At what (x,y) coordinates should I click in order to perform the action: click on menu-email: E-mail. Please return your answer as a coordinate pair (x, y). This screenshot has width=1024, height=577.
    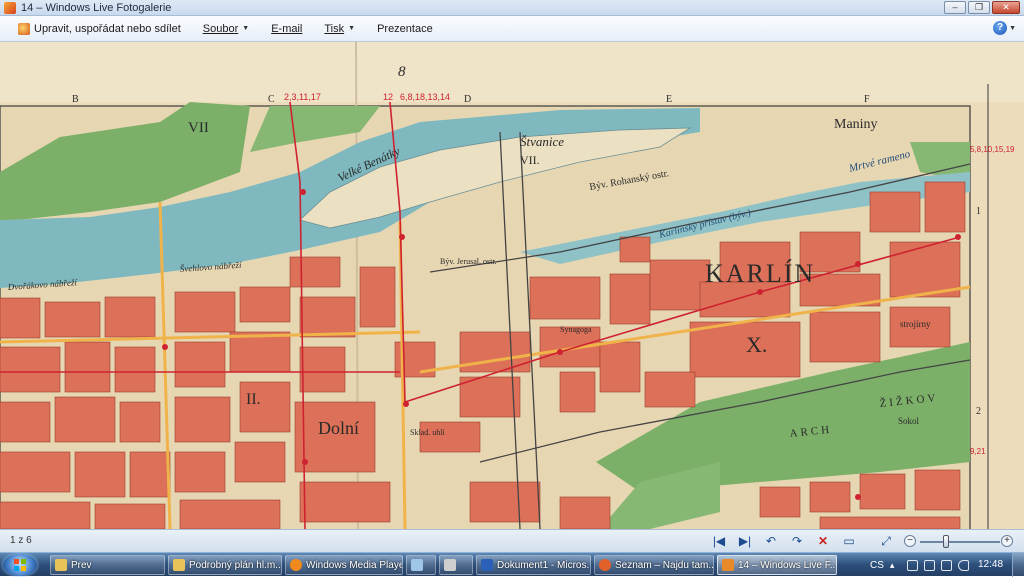
    Looking at the image, I should click on (286, 29).